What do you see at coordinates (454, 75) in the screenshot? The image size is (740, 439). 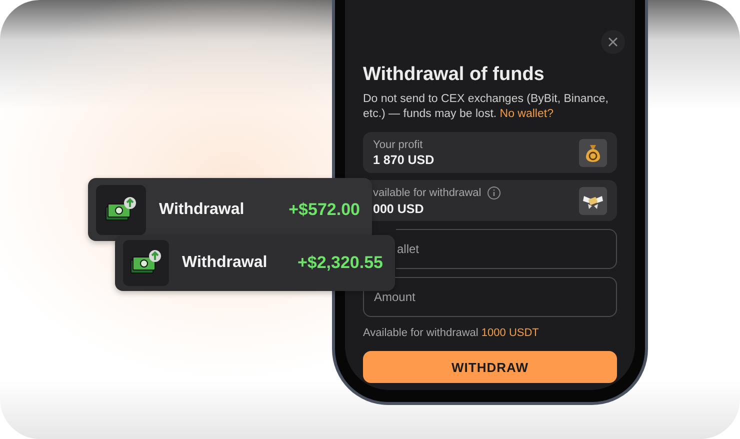 I see `dialog-title: Withdrawal of funds` at bounding box center [454, 75].